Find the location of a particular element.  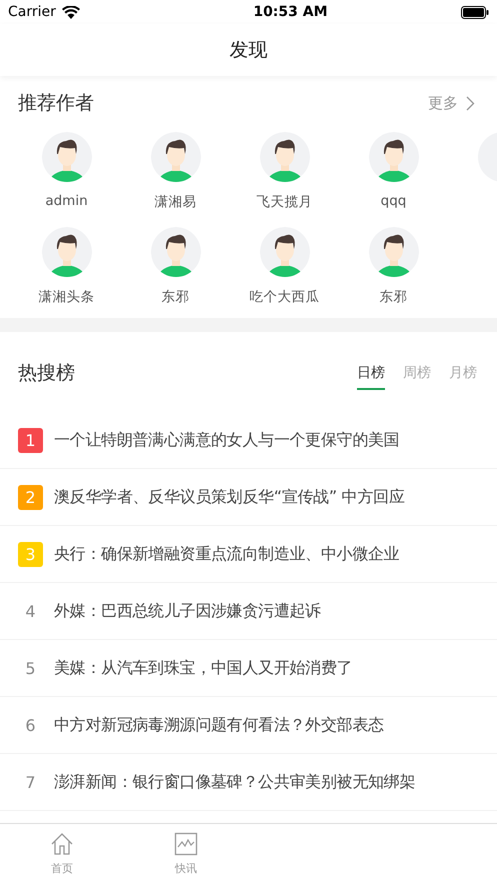

news-item: 1 一个让特朗普满心满意的女人与一个更保守的美国 is located at coordinates (248, 440).